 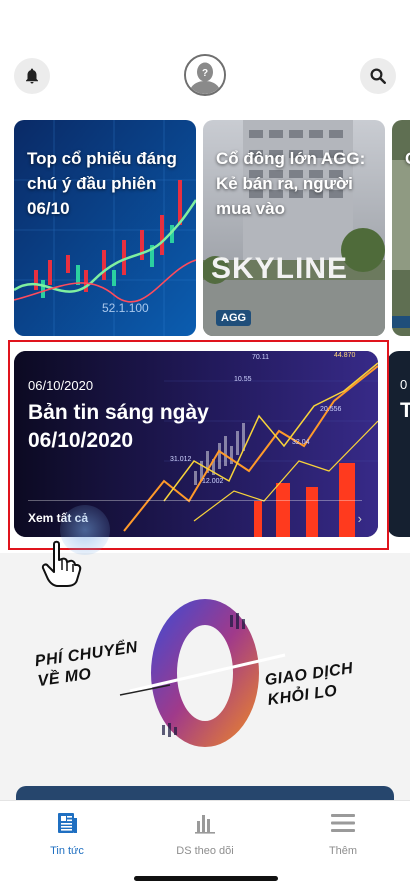 I want to click on bar-chart-icon, so click(x=205, y=824).